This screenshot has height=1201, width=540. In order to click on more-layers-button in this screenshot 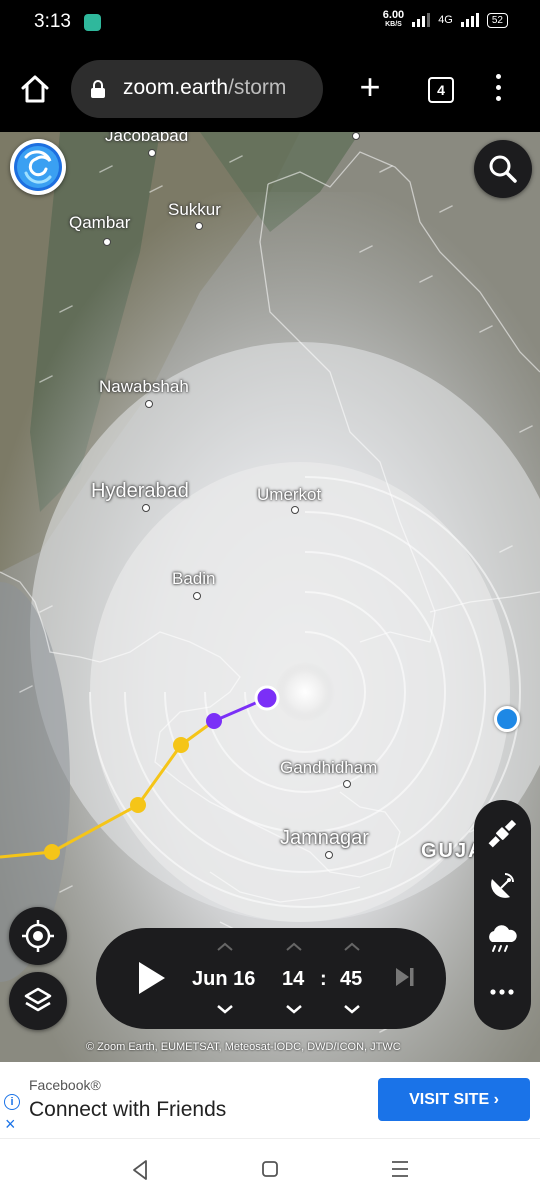, I will do `click(502, 992)`.